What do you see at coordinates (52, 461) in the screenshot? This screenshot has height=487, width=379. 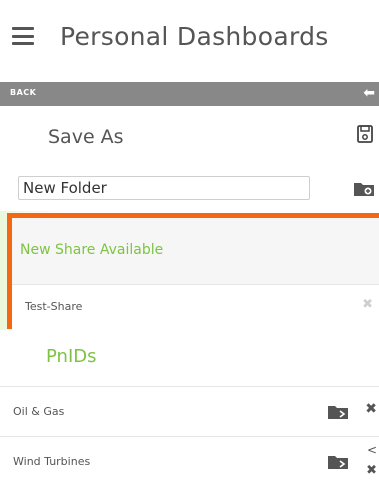 I see `list-item-label: Wind Turbines` at bounding box center [52, 461].